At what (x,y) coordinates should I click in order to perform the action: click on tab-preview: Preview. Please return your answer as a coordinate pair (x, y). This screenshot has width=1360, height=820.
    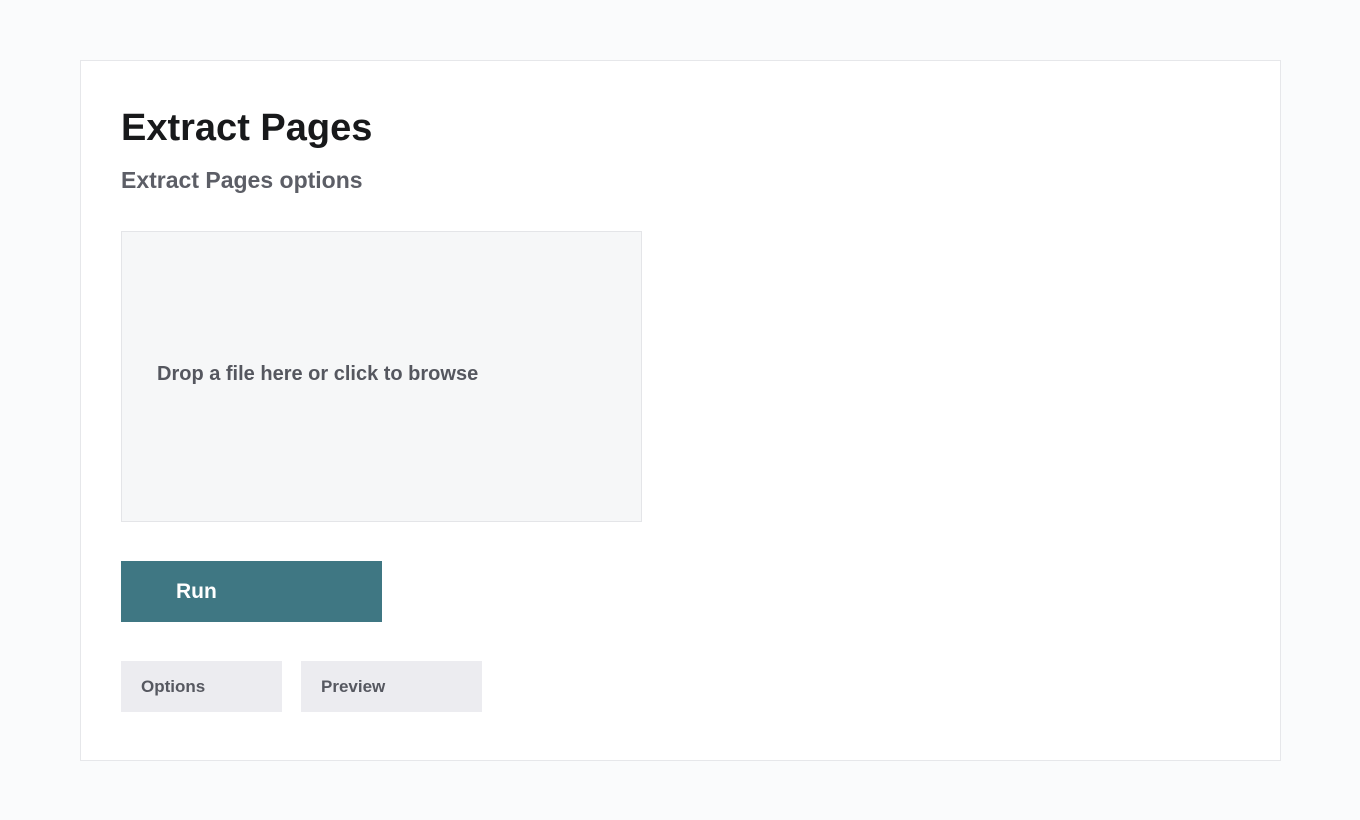
    Looking at the image, I should click on (391, 686).